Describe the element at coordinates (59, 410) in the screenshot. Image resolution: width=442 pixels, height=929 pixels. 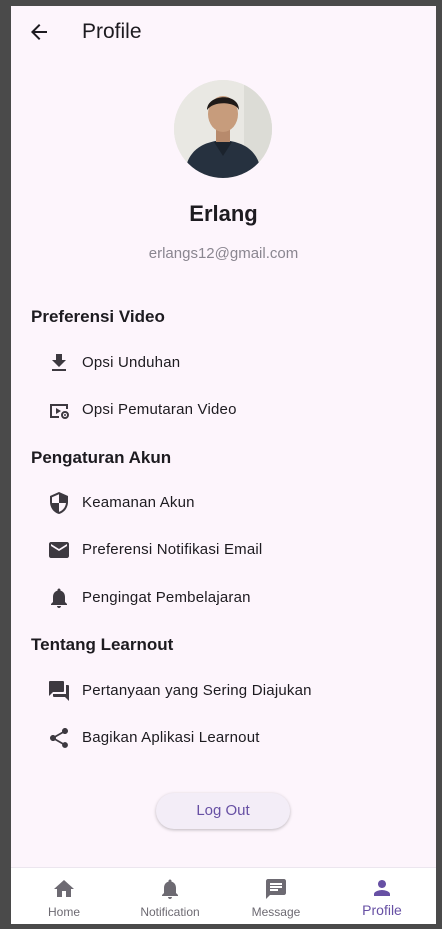
I see `video-settings-icon` at that location.